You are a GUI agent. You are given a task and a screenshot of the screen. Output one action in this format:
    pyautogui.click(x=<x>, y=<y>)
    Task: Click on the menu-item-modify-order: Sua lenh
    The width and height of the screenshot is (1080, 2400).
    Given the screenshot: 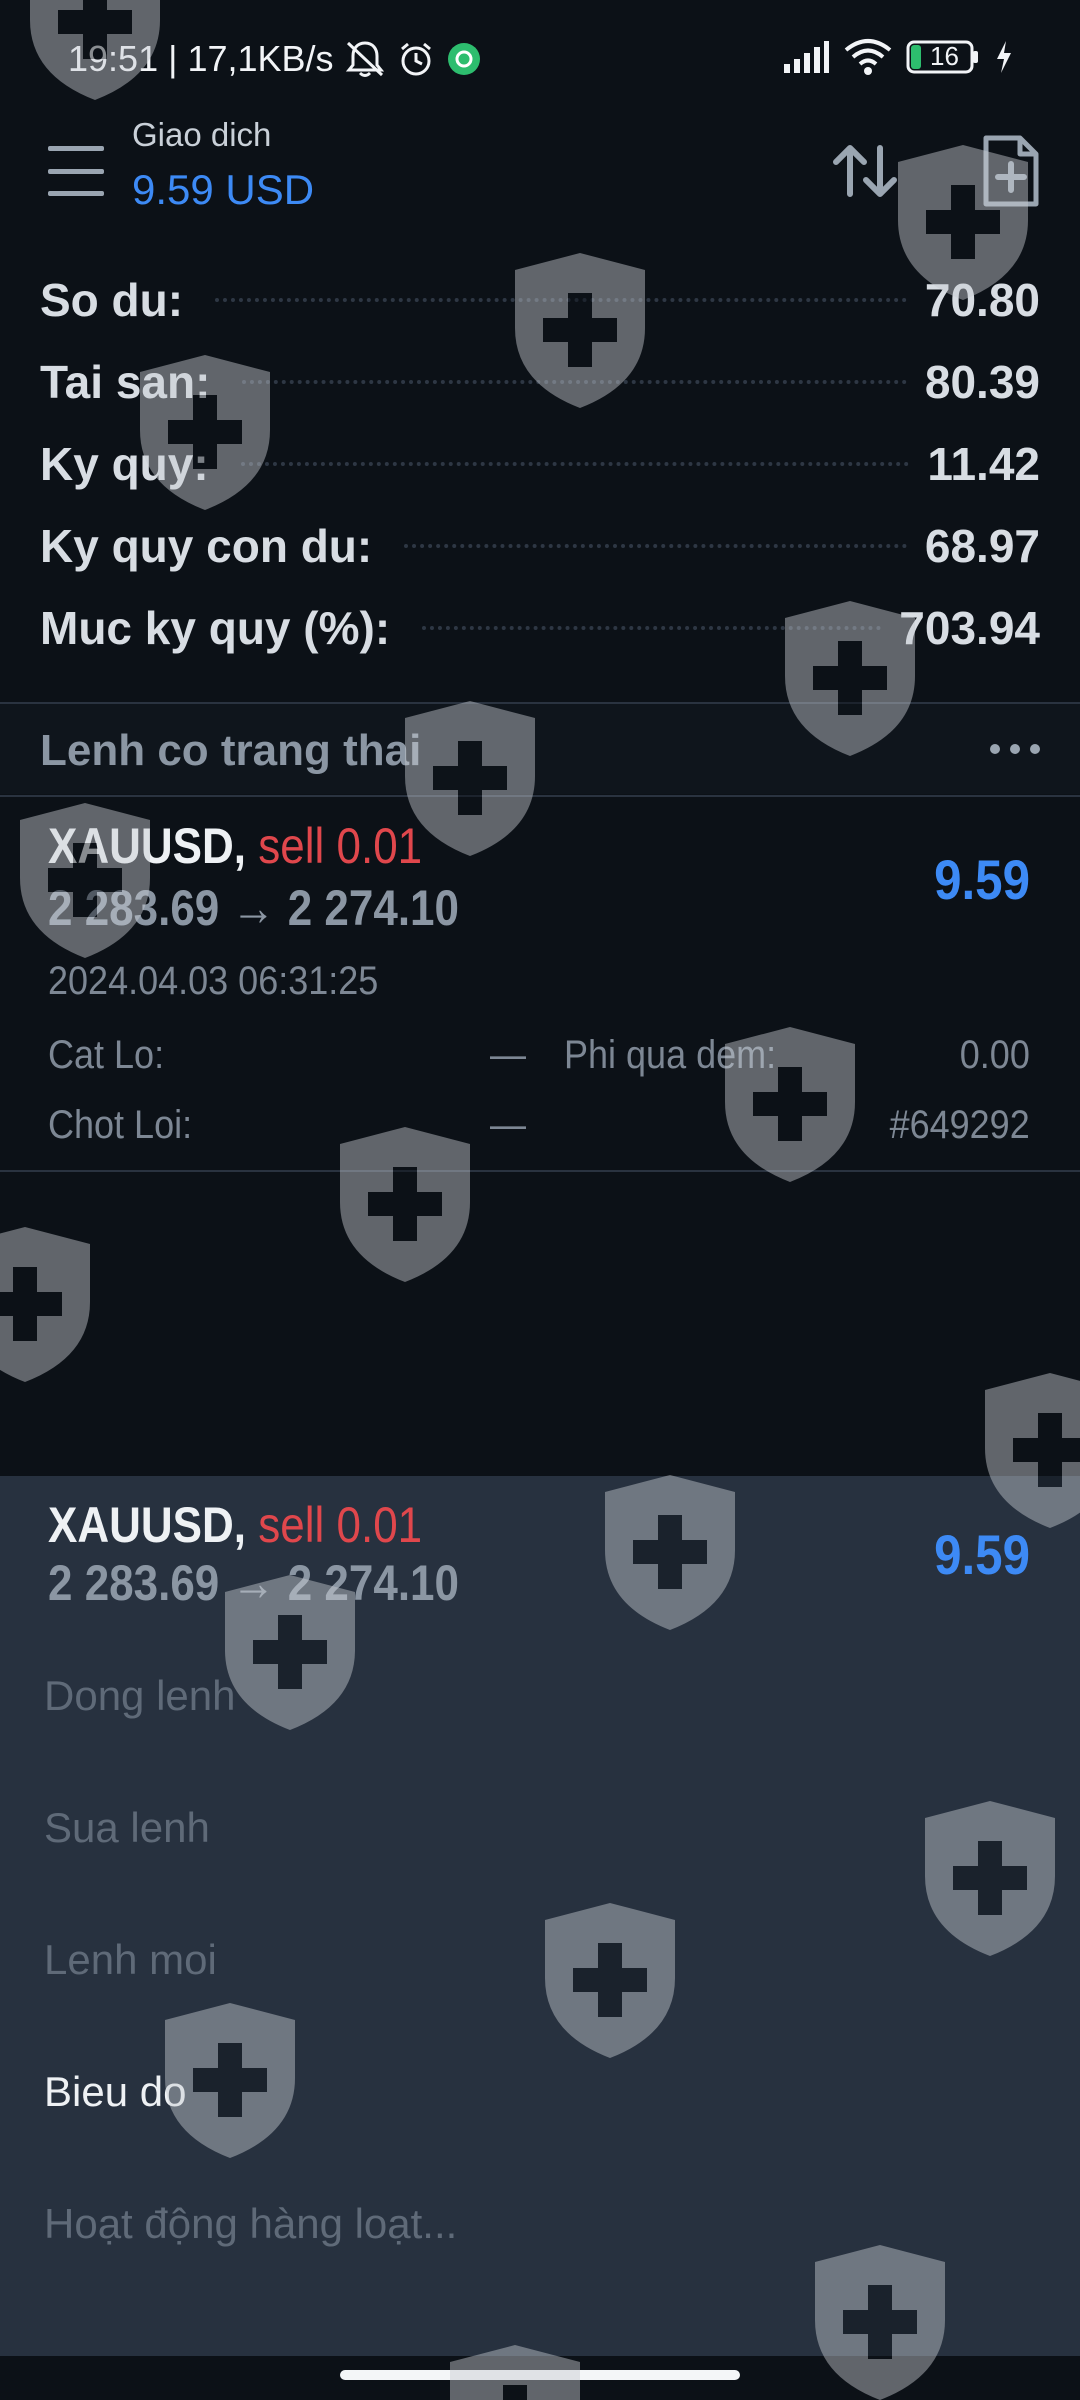 What is the action you would take?
    pyautogui.click(x=127, y=1828)
    